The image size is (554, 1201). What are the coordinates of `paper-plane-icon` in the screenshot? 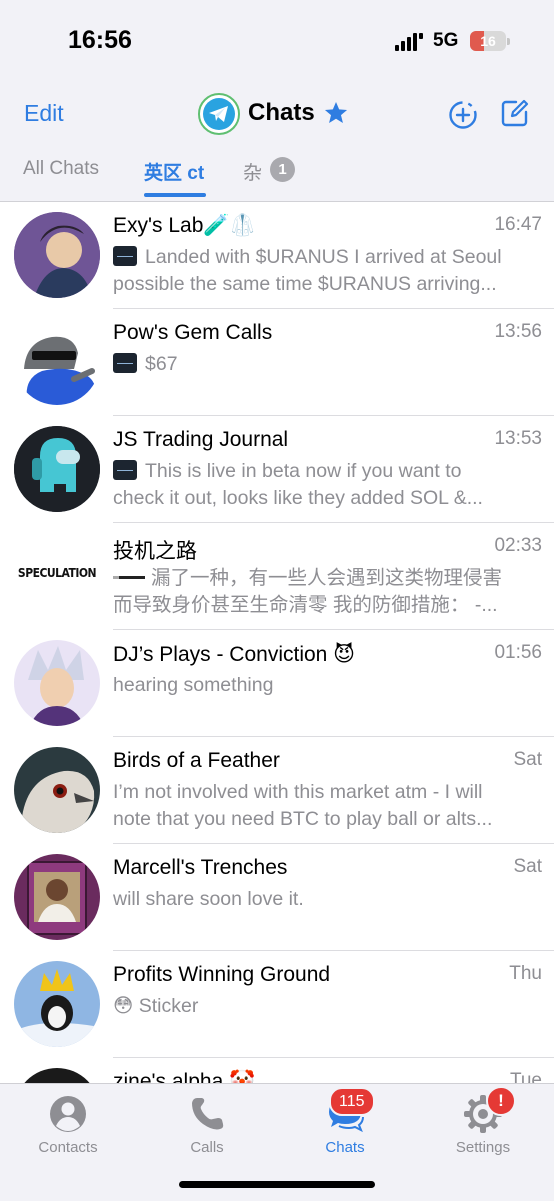 It's located at (218, 114).